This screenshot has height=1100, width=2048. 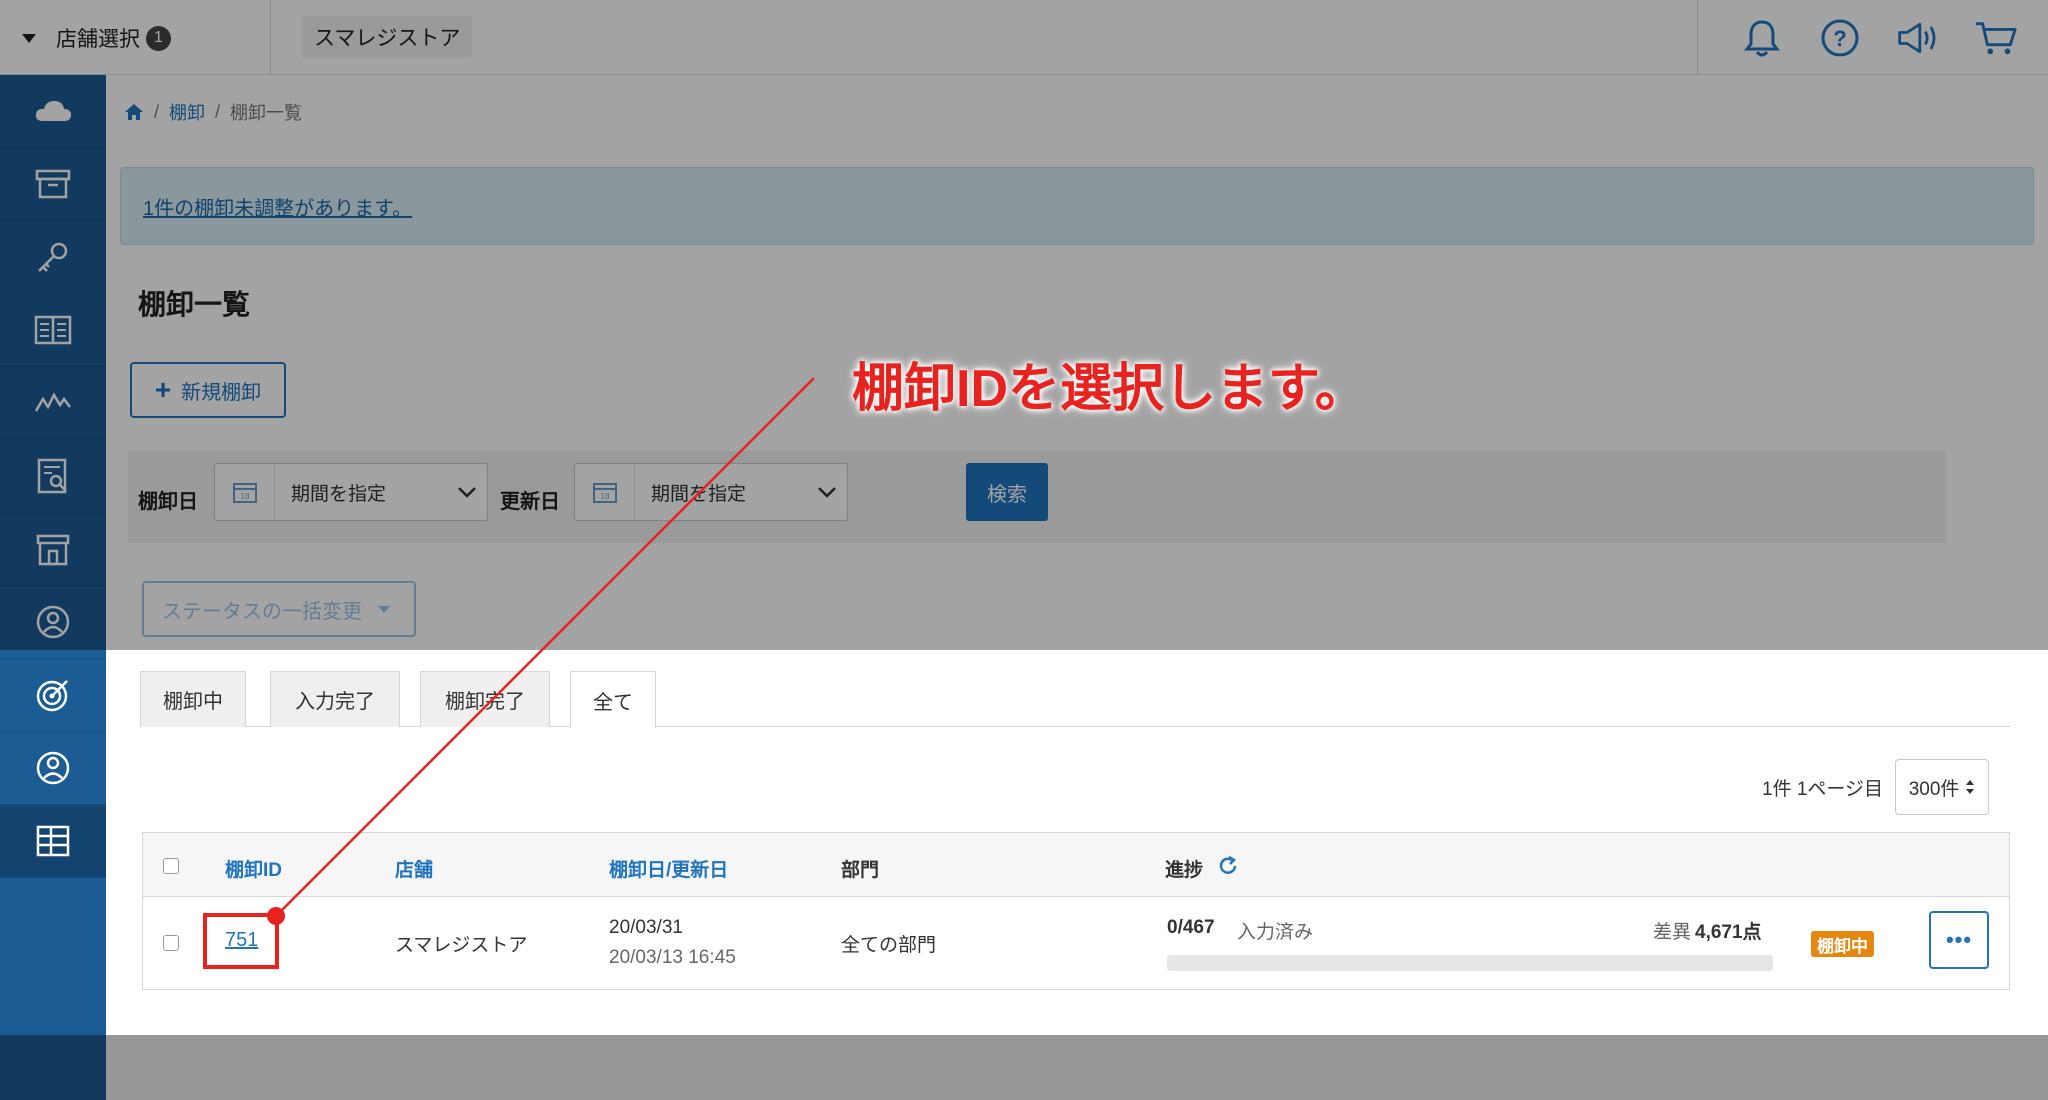 What do you see at coordinates (461, 945) in the screenshot?
I see `store-cell: スマレジストア` at bounding box center [461, 945].